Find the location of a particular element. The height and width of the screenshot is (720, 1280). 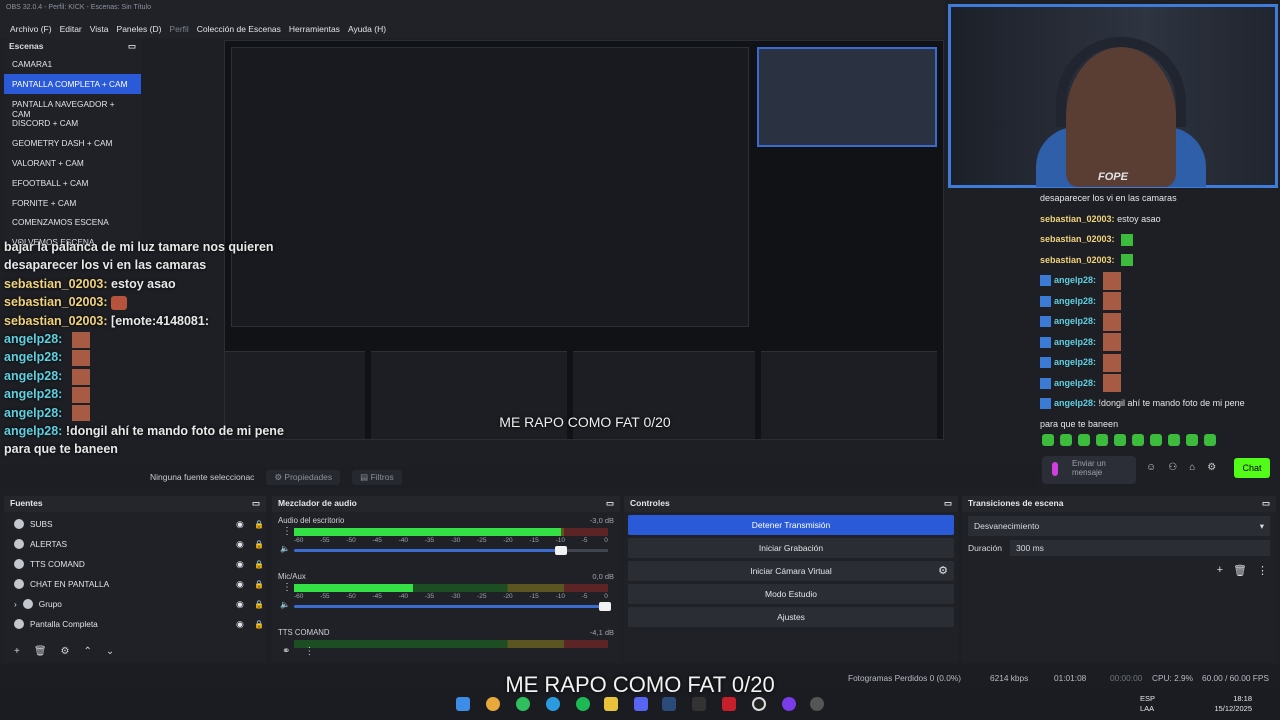

duration-input: 300 ms is located at coordinates (1140, 548).